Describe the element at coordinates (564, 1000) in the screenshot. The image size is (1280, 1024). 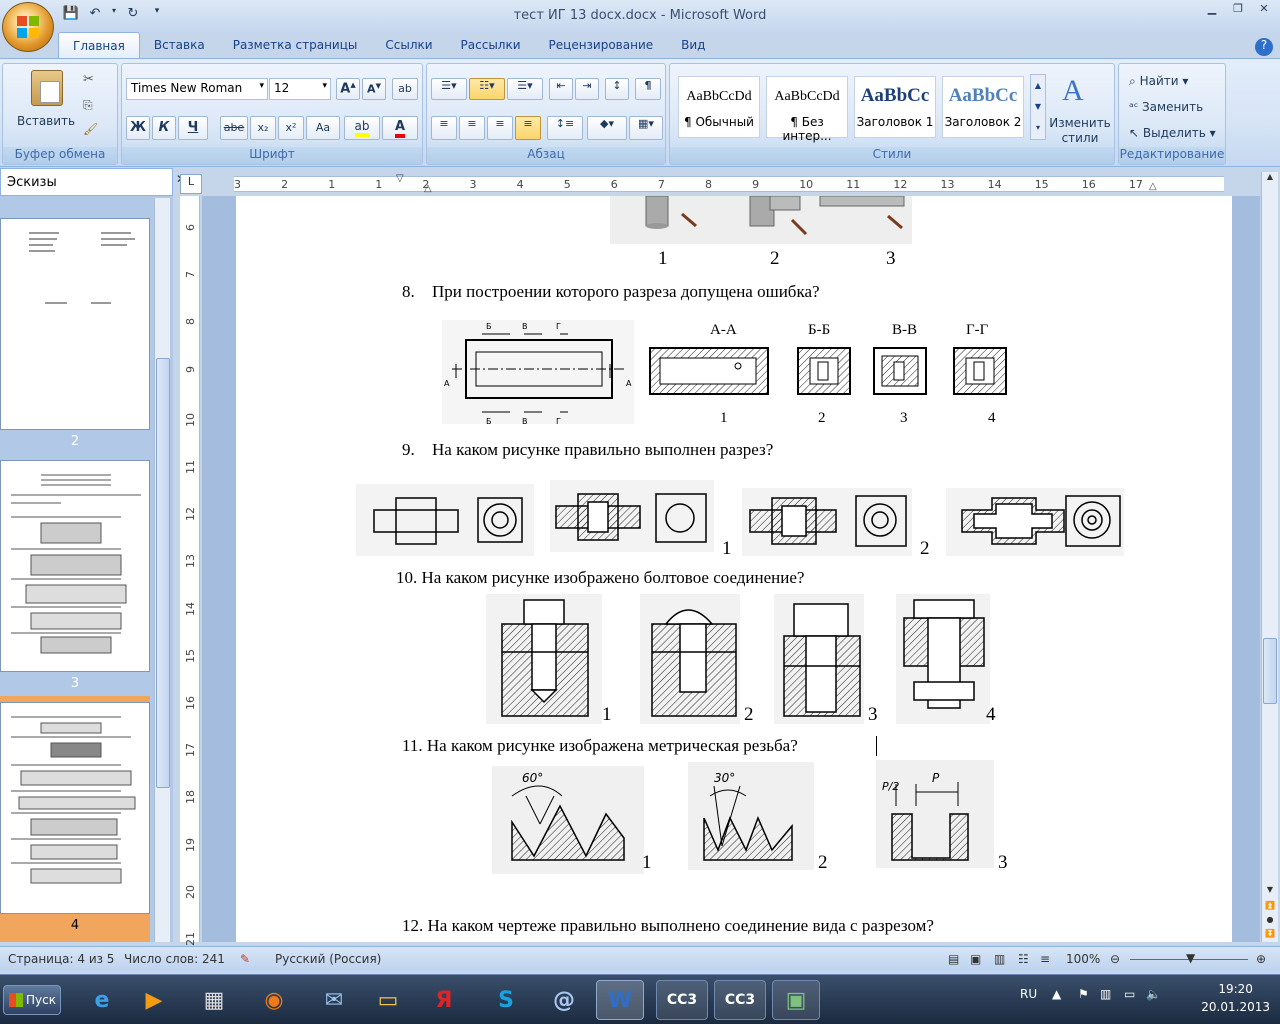
I see `at-icon: @` at that location.